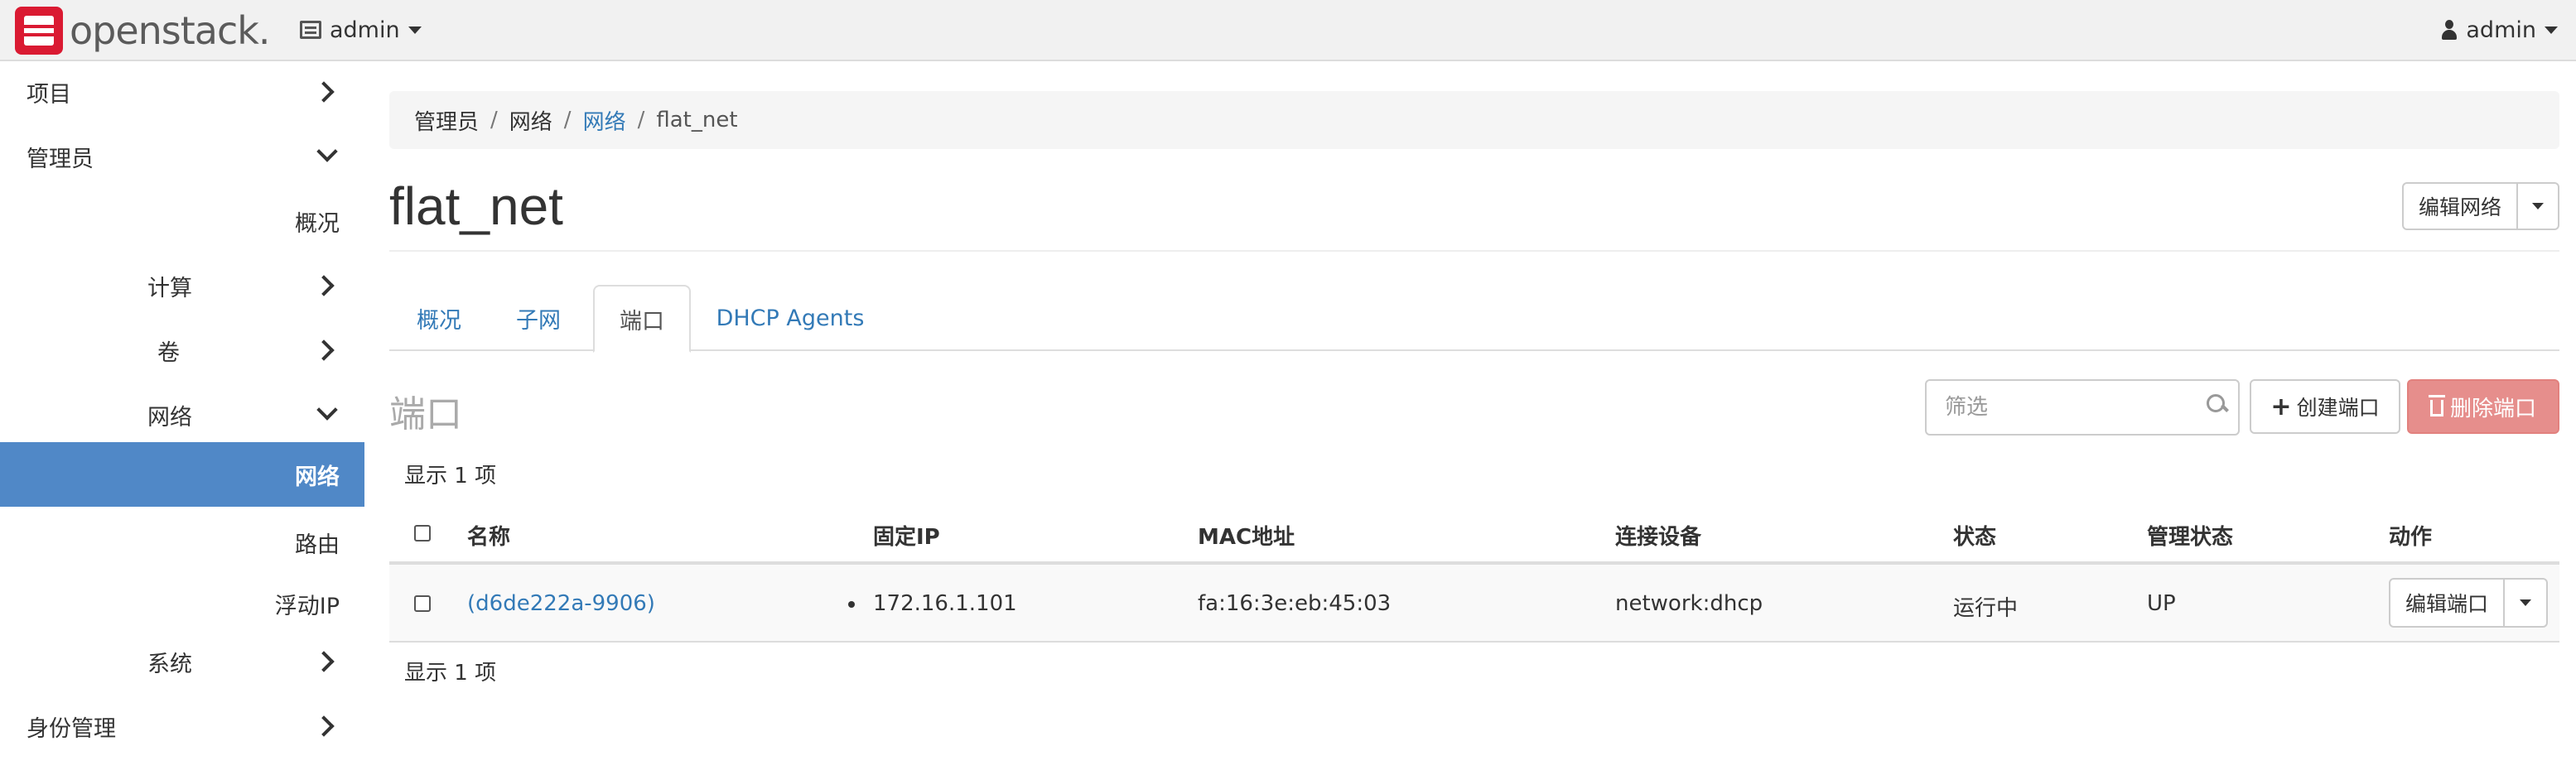 The height and width of the screenshot is (775, 2576). What do you see at coordinates (182, 92) in the screenshot?
I see `sidebar-item-project: 项目` at bounding box center [182, 92].